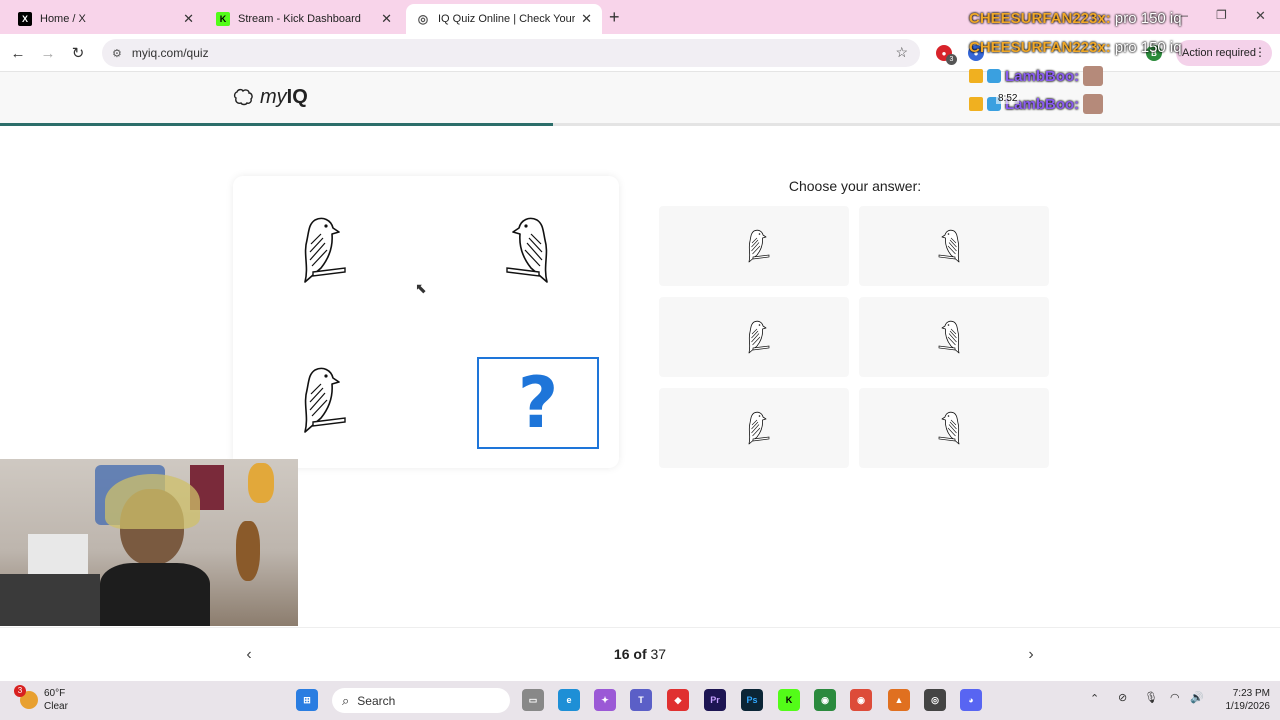  What do you see at coordinates (899, 700) in the screenshot?
I see `app-icon: ▲` at bounding box center [899, 700].